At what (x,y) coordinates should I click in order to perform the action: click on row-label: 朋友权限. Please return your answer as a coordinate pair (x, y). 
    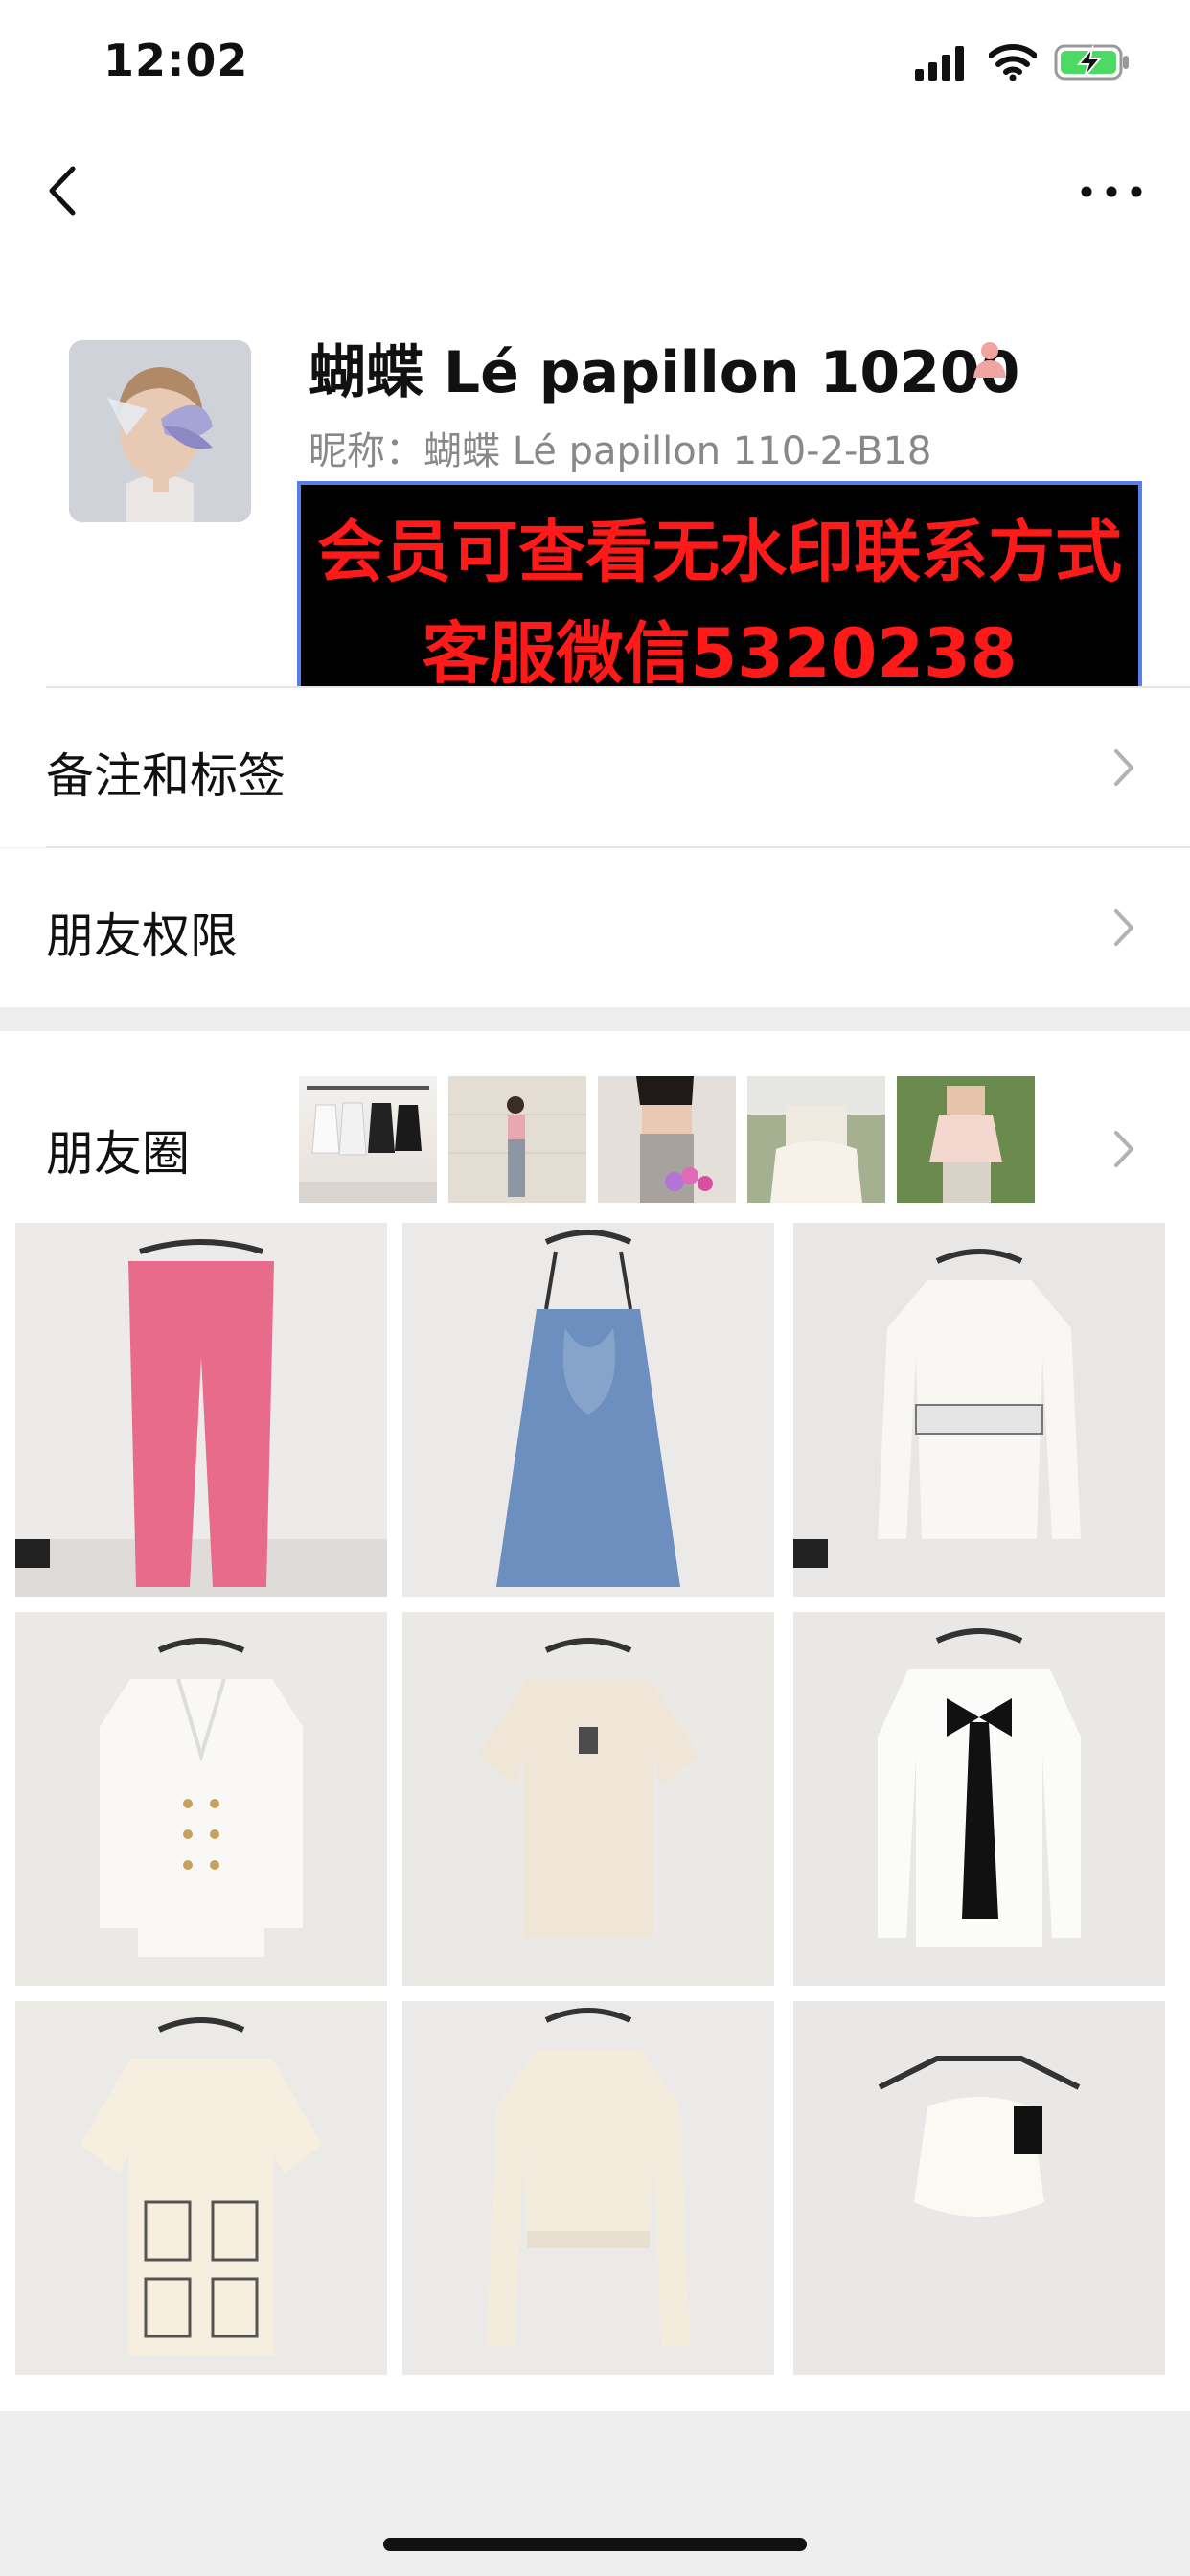
    Looking at the image, I should click on (142, 936).